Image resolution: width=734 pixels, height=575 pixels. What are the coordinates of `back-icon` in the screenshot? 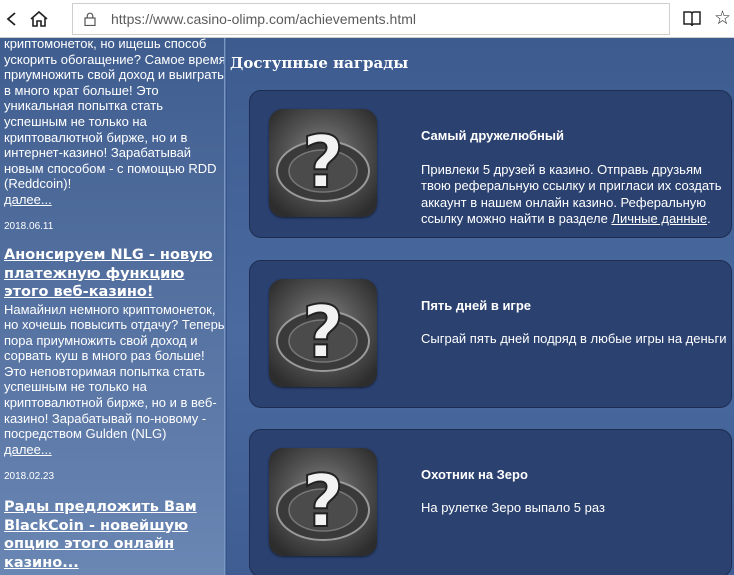 It's located at (12, 19).